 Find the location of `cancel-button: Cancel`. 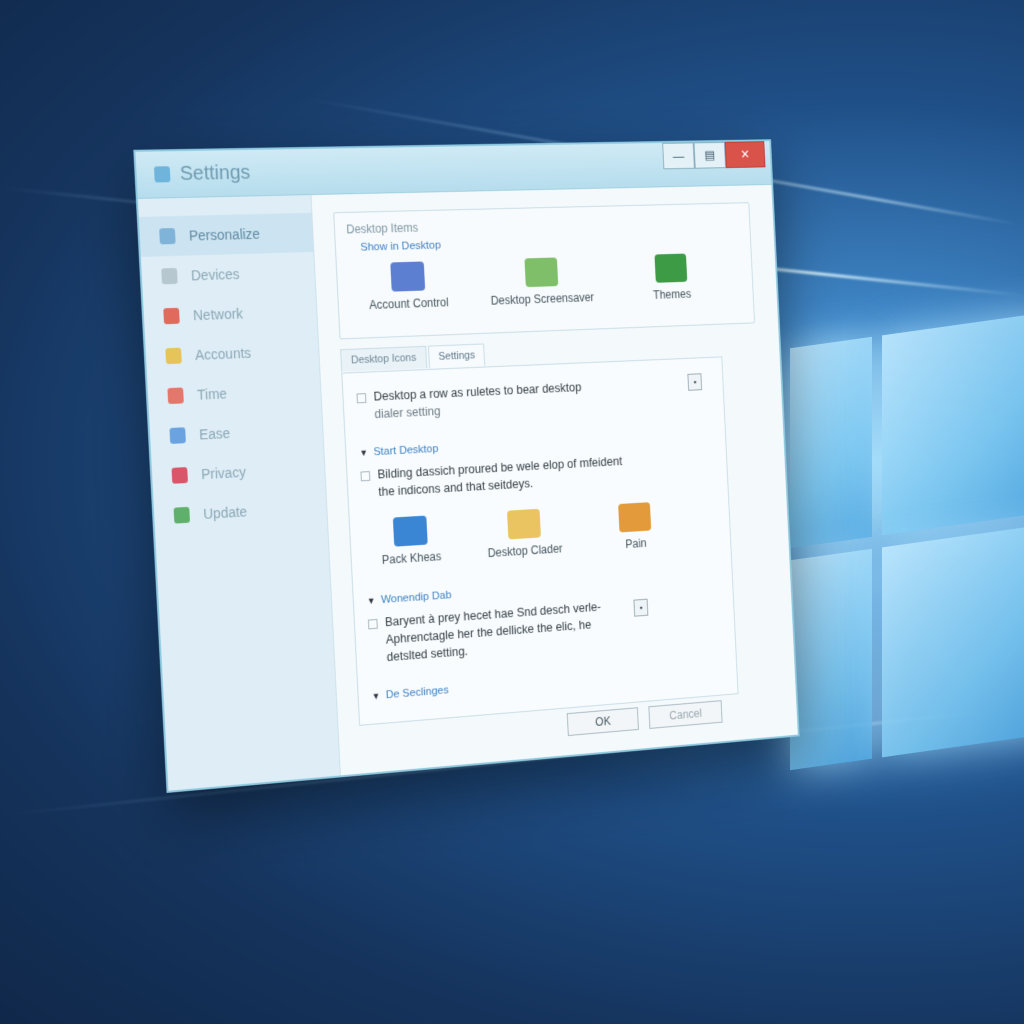

cancel-button: Cancel is located at coordinates (685, 714).